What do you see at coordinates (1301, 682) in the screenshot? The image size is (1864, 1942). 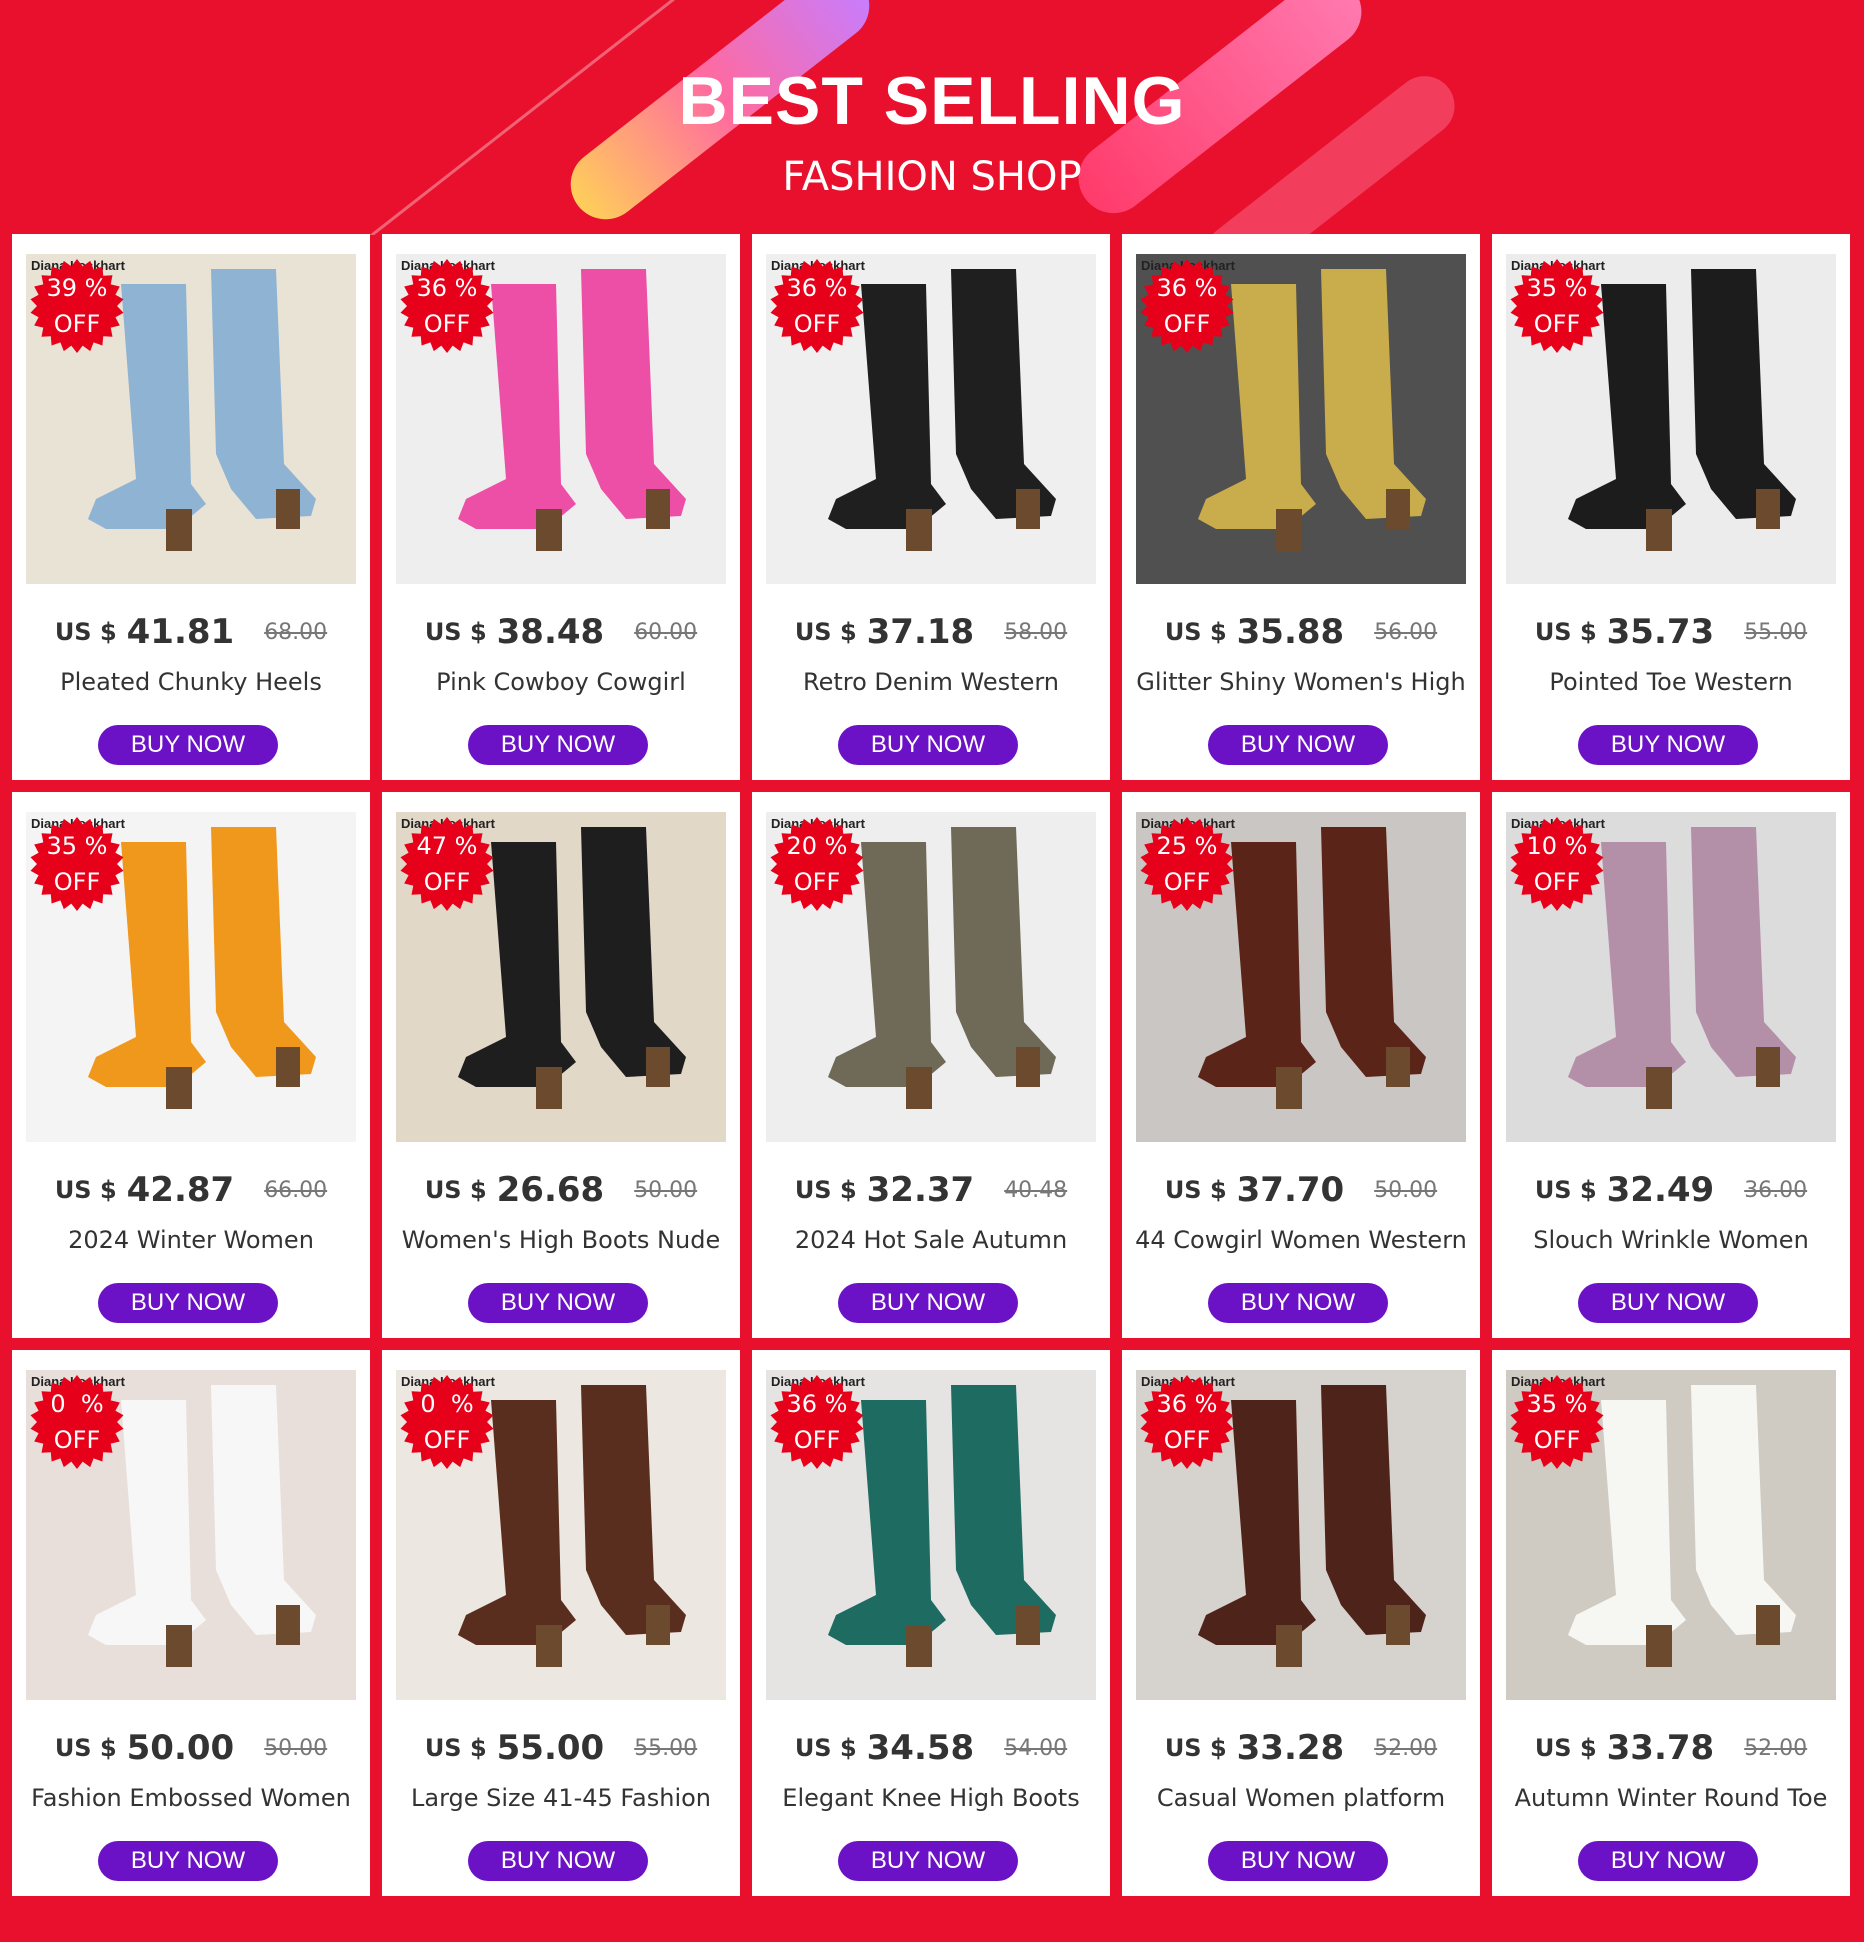 I see `product-name: Glitter Shiny Women's High` at bounding box center [1301, 682].